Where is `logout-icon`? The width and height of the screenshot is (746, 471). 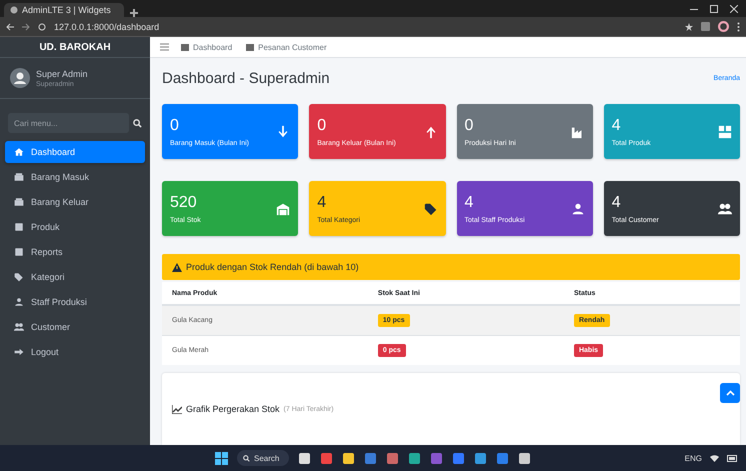 logout-icon is located at coordinates (19, 352).